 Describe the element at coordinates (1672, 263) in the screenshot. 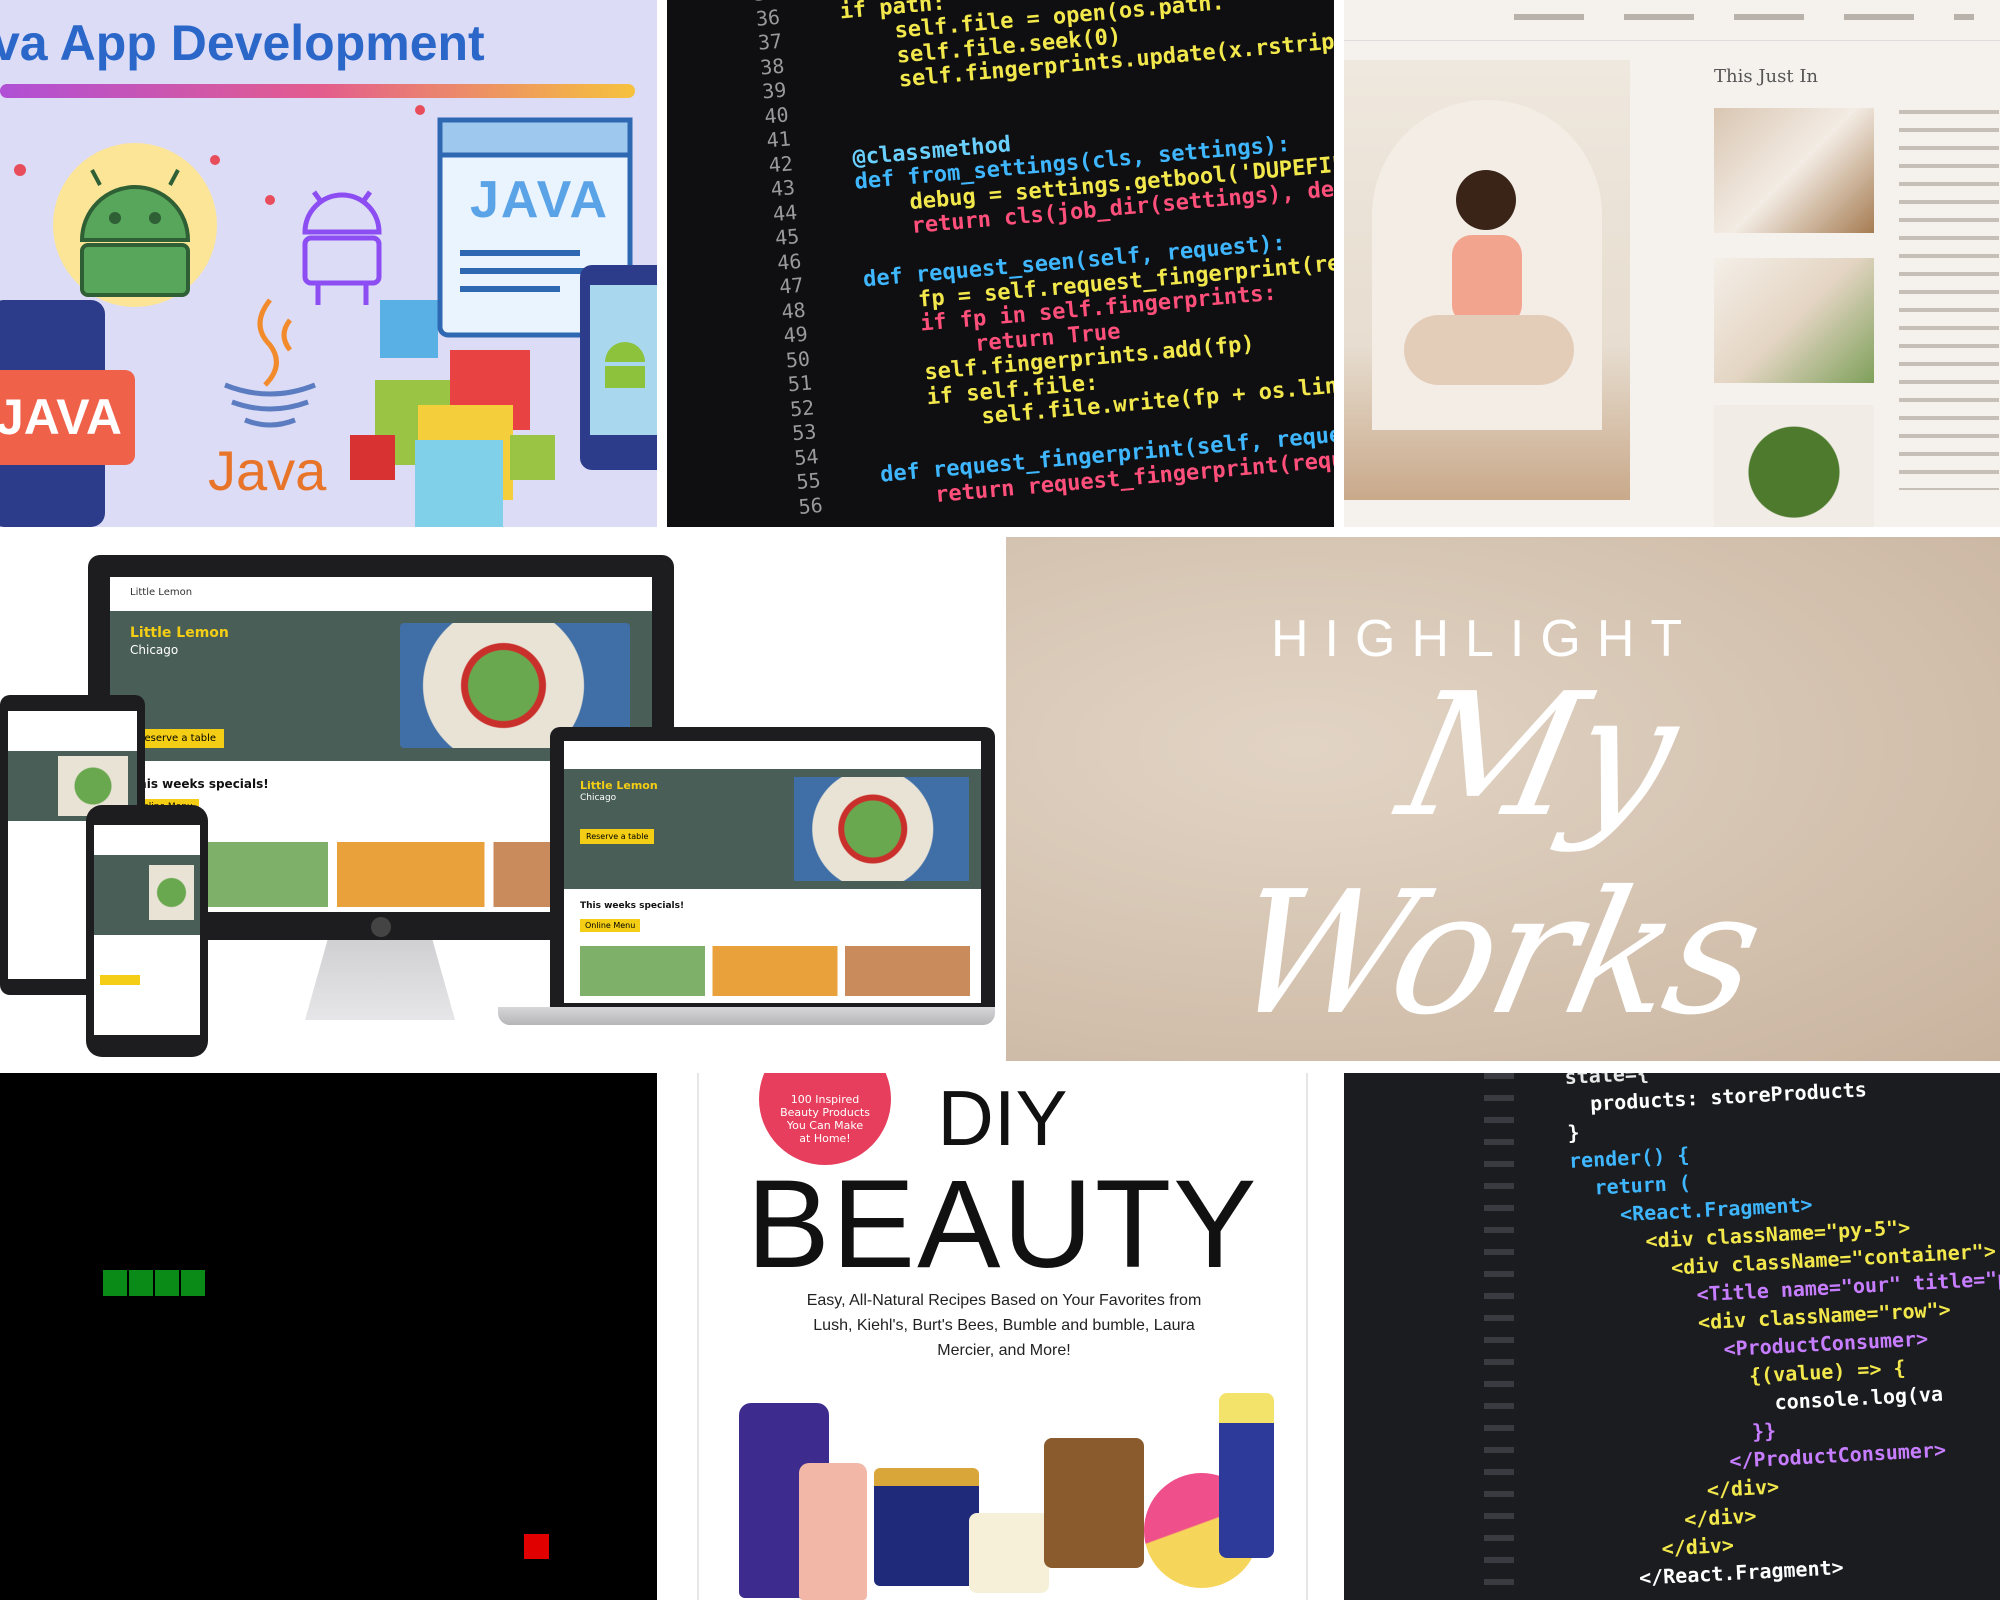

I see `wellness-blog-tile: This Just In` at that location.